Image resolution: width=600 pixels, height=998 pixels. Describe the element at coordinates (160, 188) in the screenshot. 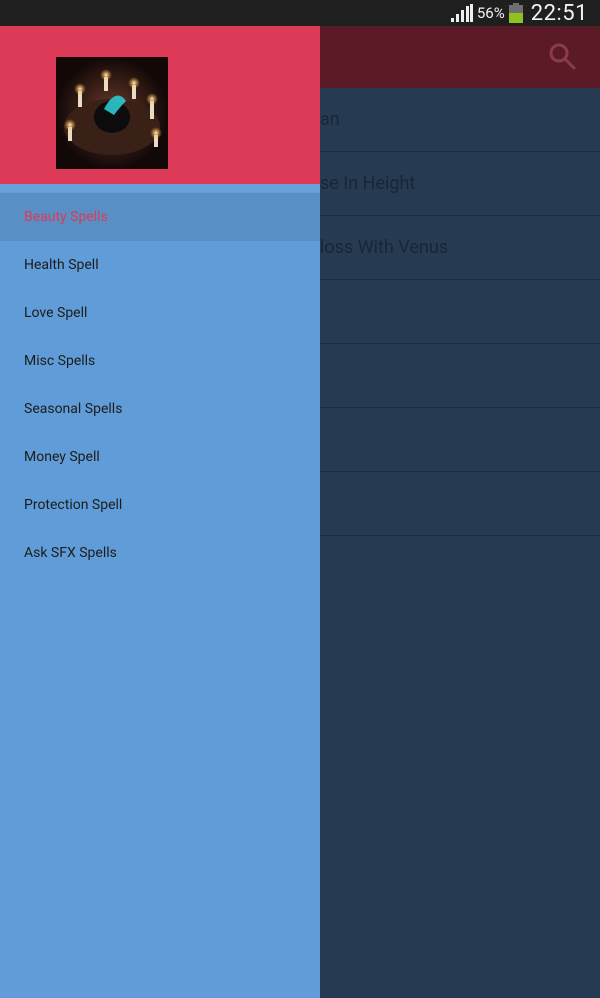

I see `drawer-divider` at that location.